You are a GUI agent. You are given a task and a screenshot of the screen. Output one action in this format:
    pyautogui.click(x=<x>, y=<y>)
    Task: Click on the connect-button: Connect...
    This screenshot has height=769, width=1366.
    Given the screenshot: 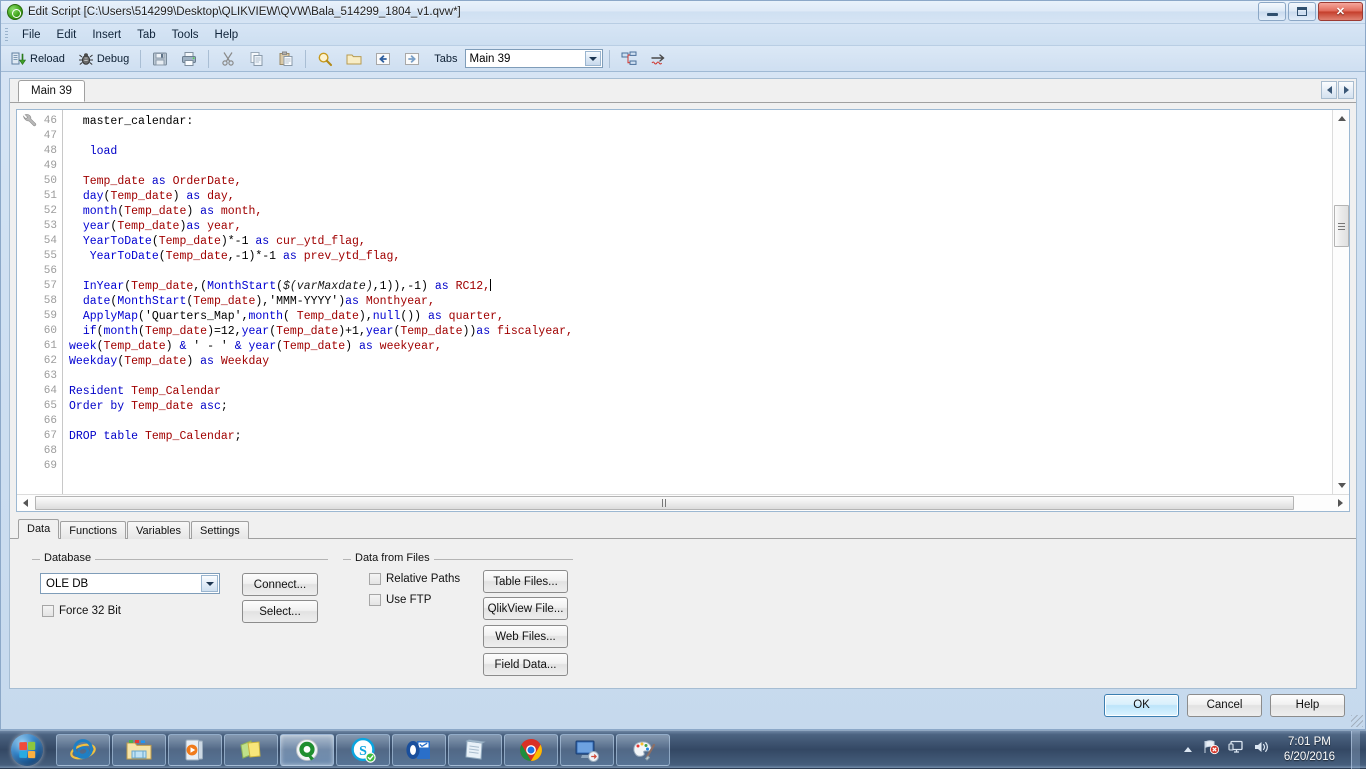 What is the action you would take?
    pyautogui.click(x=280, y=584)
    